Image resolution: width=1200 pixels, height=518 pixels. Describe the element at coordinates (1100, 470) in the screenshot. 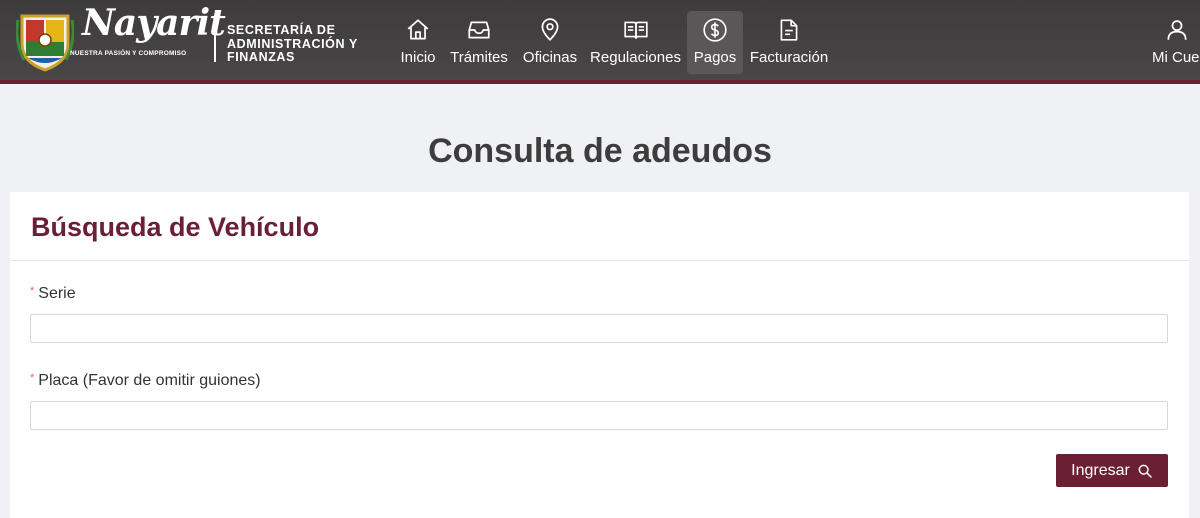

I see `ingresar-button-label: Ingresar` at that location.